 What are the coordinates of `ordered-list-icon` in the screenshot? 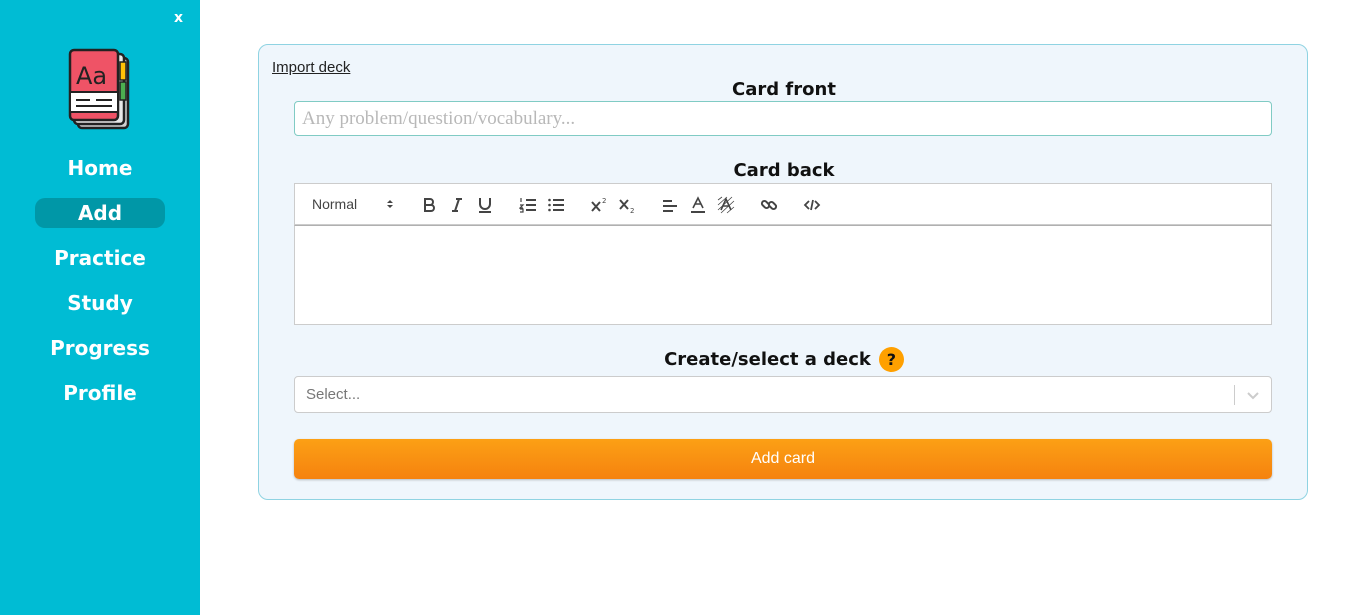 It's located at (527, 205).